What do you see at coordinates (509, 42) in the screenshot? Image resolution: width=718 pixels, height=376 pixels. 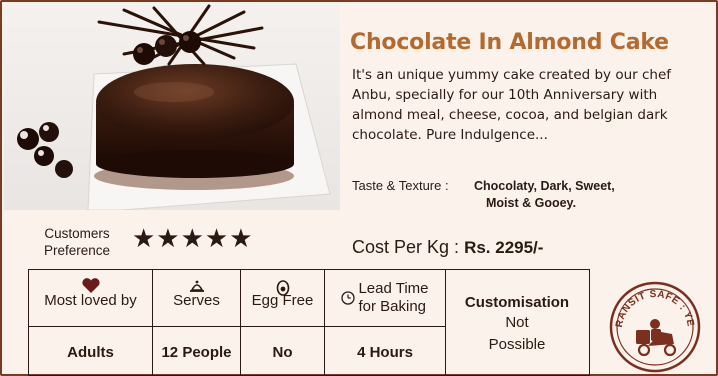 I see `product-title: Chocolate In Almond Cake` at bounding box center [509, 42].